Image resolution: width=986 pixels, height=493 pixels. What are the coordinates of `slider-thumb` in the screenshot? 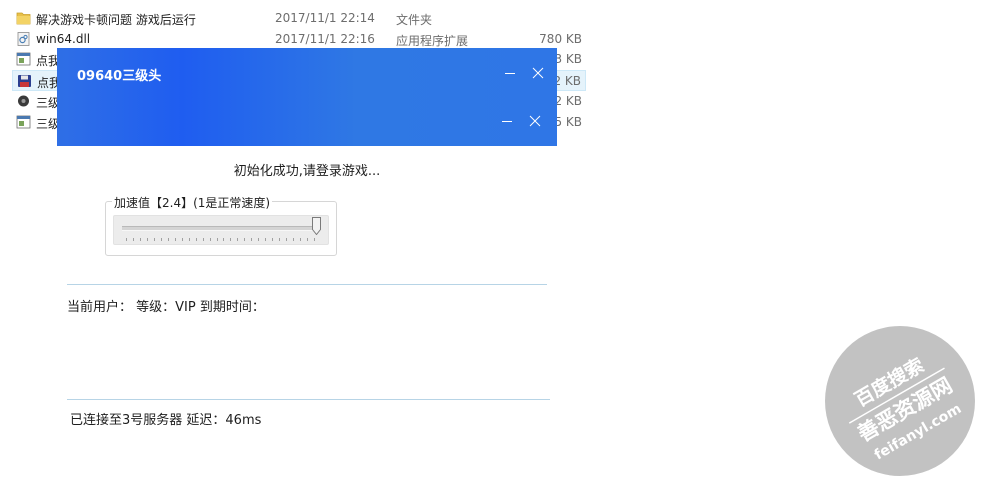 It's located at (316, 226).